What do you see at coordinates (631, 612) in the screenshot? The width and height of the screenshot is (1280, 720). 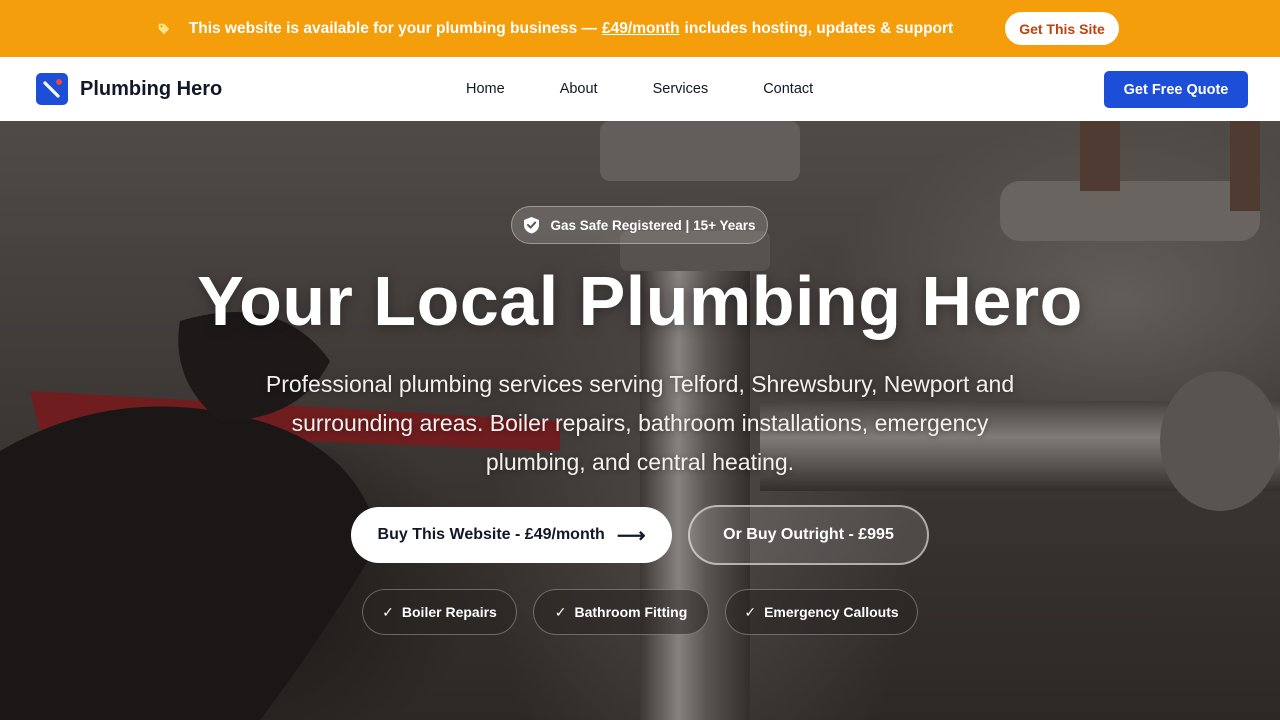 I see `chip-label: Bathroom Fitting` at bounding box center [631, 612].